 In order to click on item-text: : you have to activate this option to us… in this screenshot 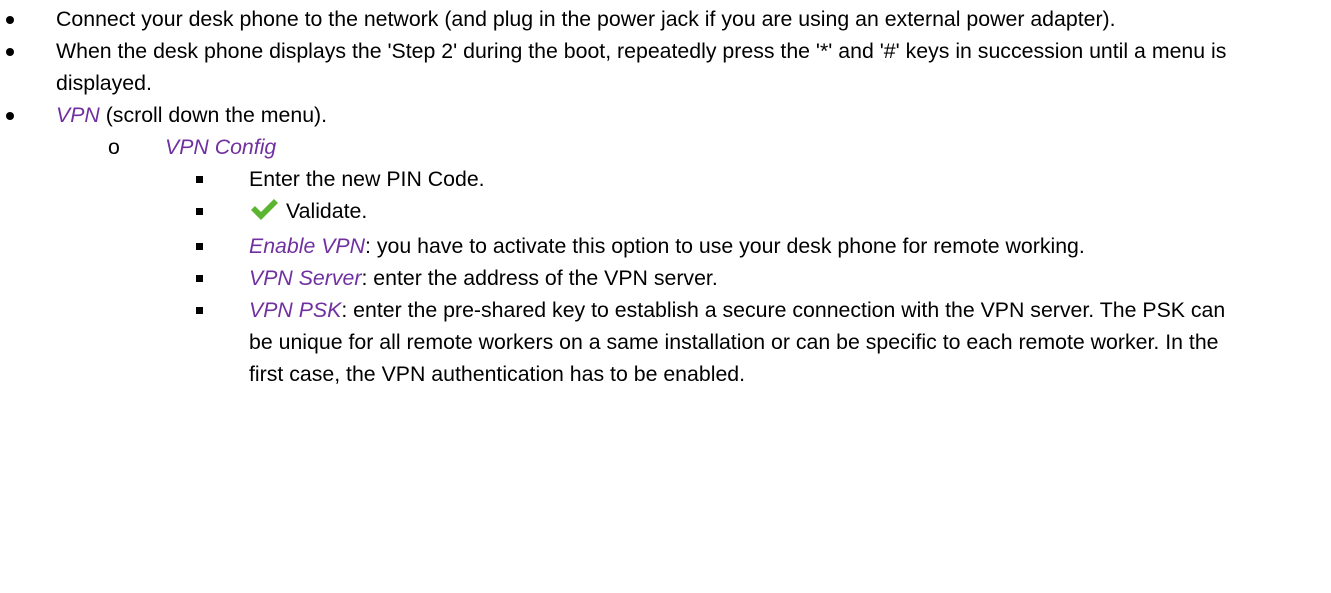, I will do `click(725, 246)`.